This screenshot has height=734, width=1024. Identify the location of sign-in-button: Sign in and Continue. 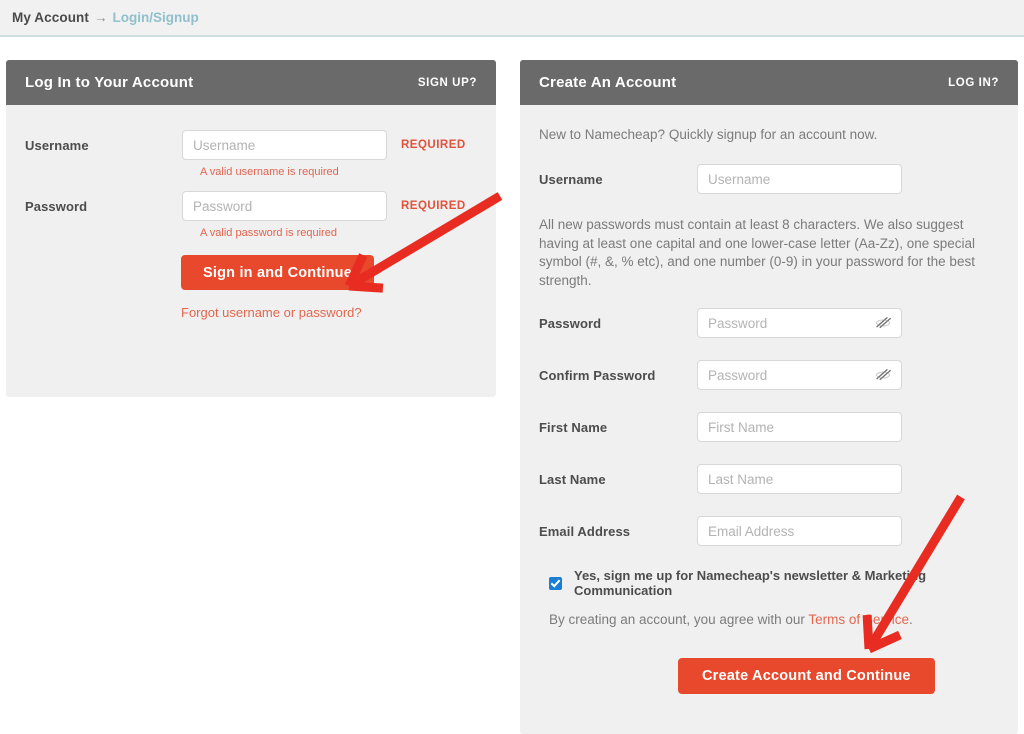
(277, 272).